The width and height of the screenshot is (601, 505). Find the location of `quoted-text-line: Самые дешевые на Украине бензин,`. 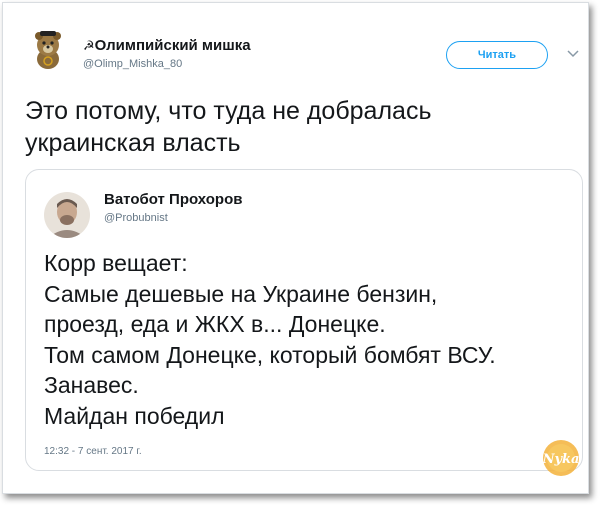

quoted-text-line: Самые дешевые на Украине бензин, is located at coordinates (241, 293).